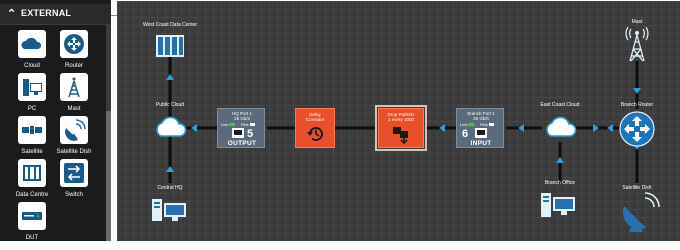 The width and height of the screenshot is (680, 250). I want to click on public-cloud-label: Public Cloud, so click(170, 105).